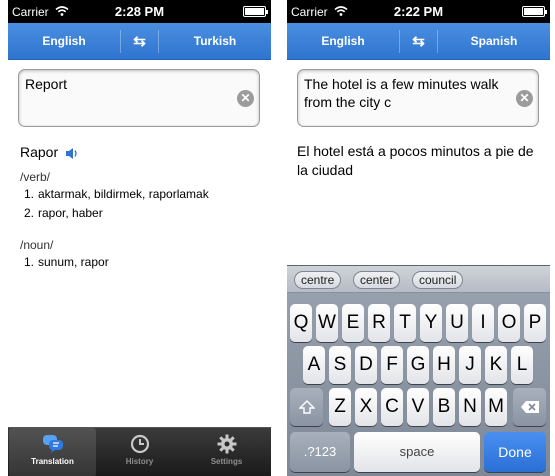 This screenshot has height=476, width=555. I want to click on suggestion-chip: council, so click(438, 280).